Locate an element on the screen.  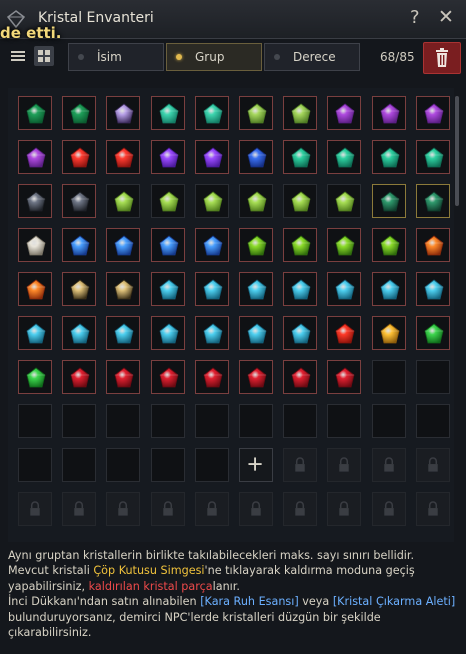
peridot-lime-icon is located at coordinates (257, 201).